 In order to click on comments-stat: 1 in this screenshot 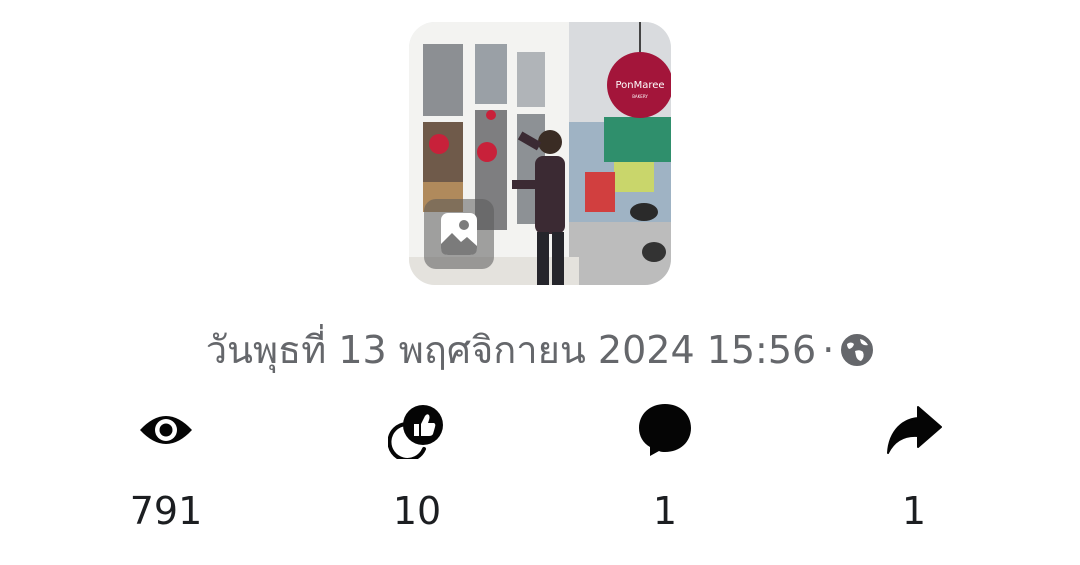, I will do `click(665, 468)`.